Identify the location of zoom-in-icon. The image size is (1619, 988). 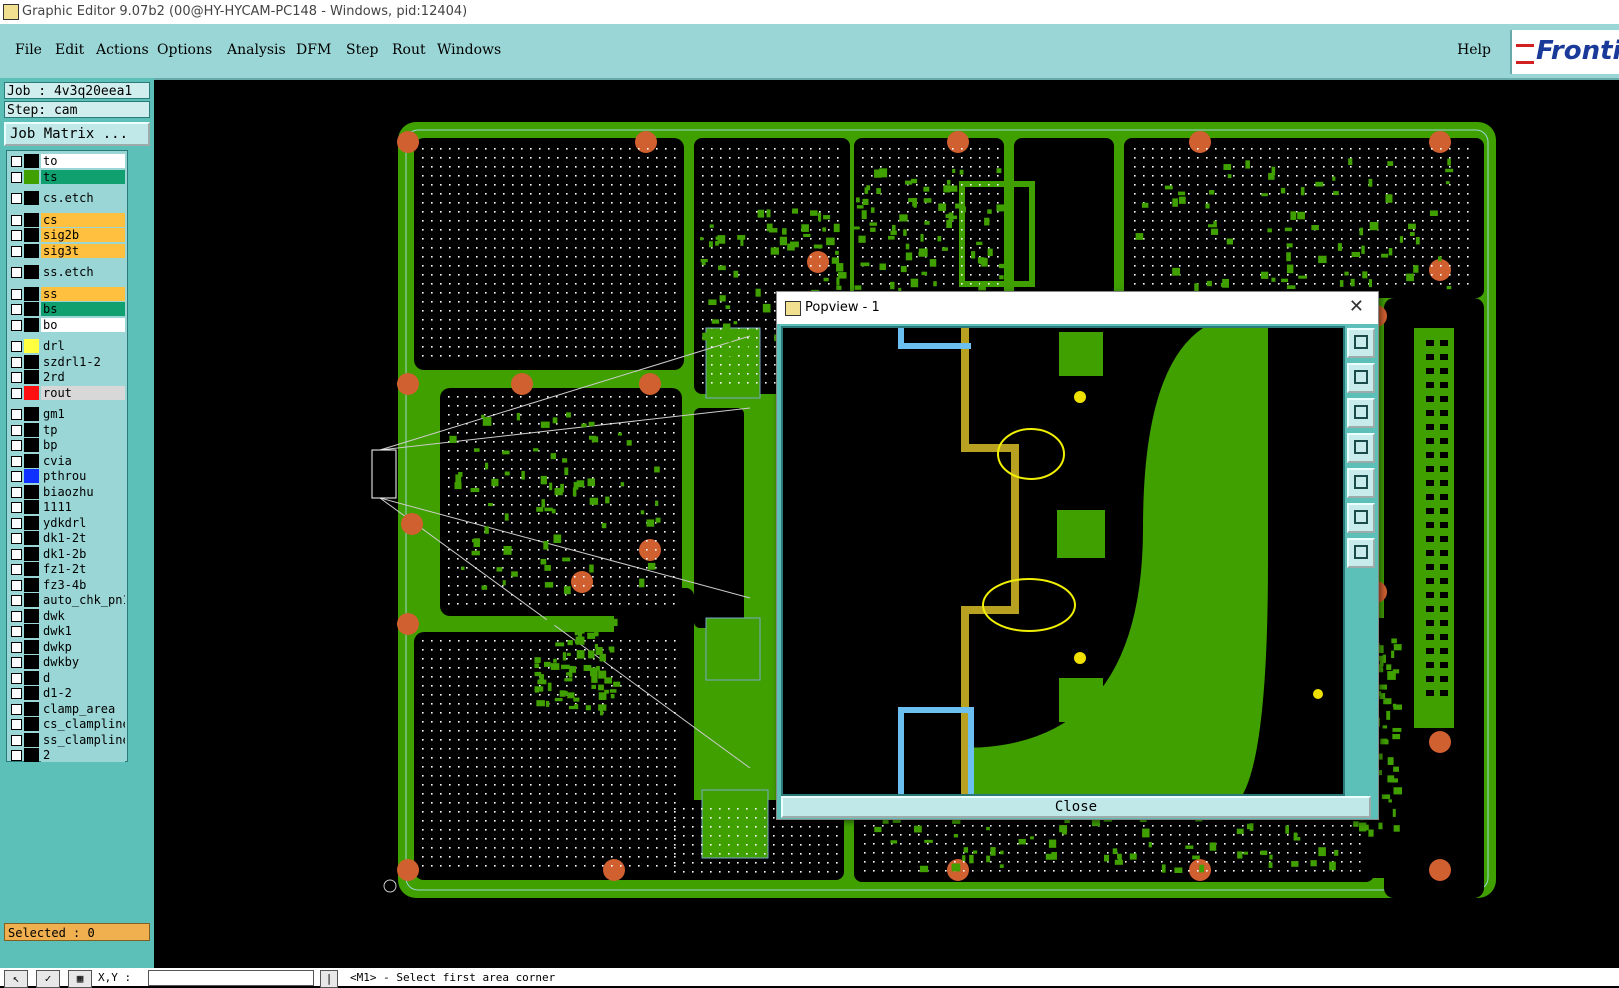
(1361, 518).